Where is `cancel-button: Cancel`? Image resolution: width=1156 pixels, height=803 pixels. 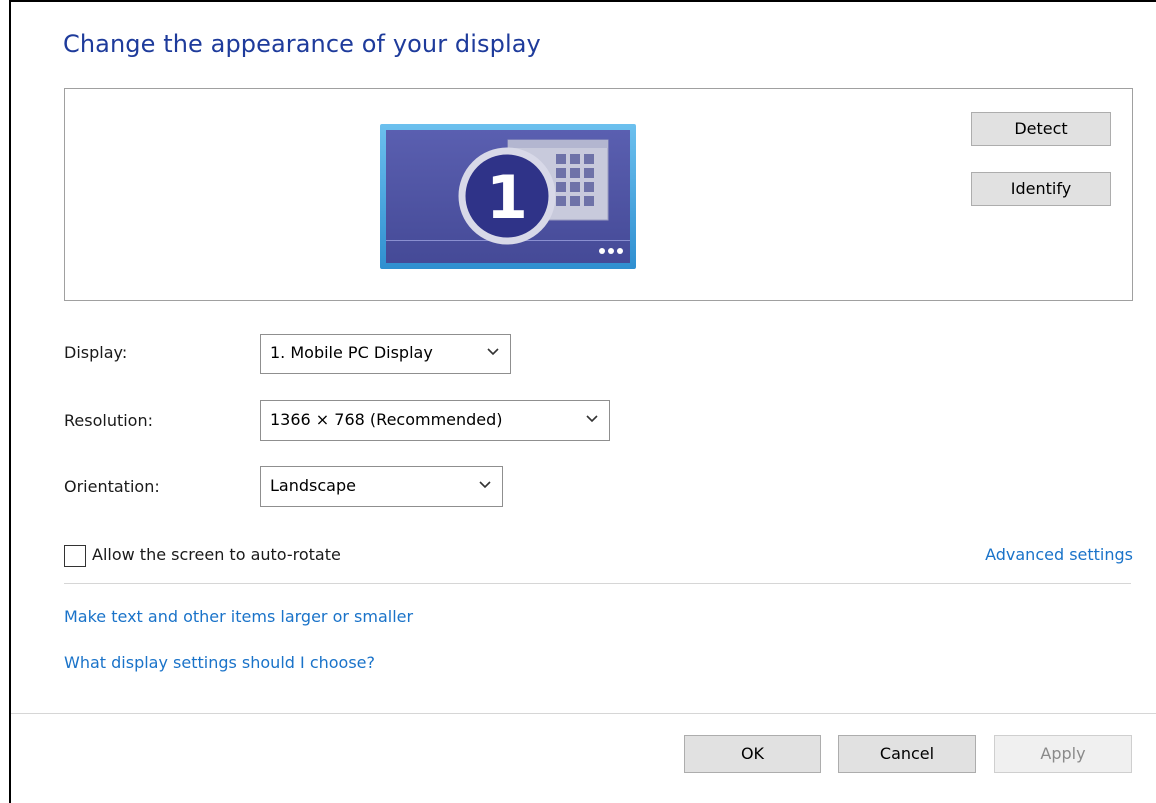 cancel-button: Cancel is located at coordinates (907, 754).